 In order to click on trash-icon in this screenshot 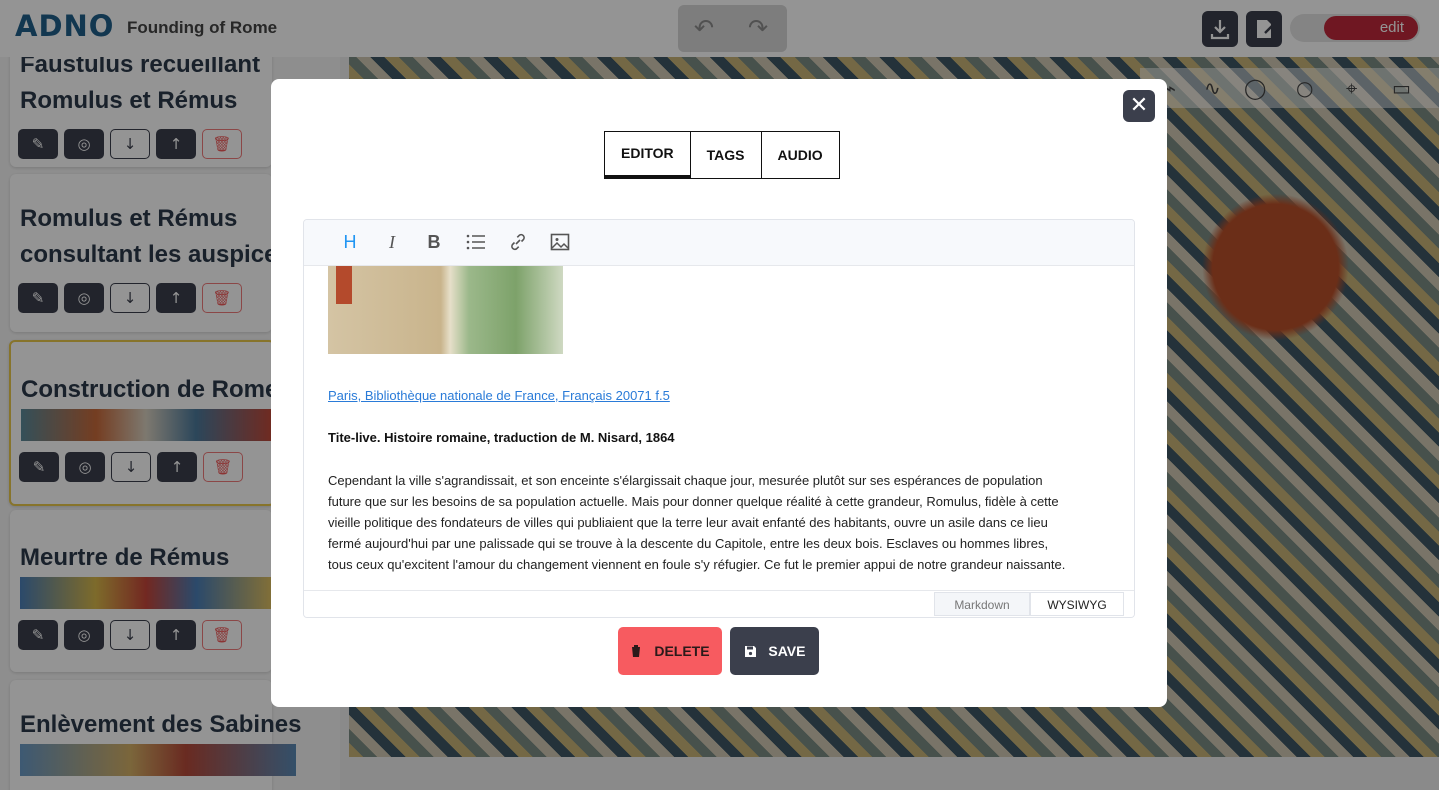, I will do `click(638, 651)`.